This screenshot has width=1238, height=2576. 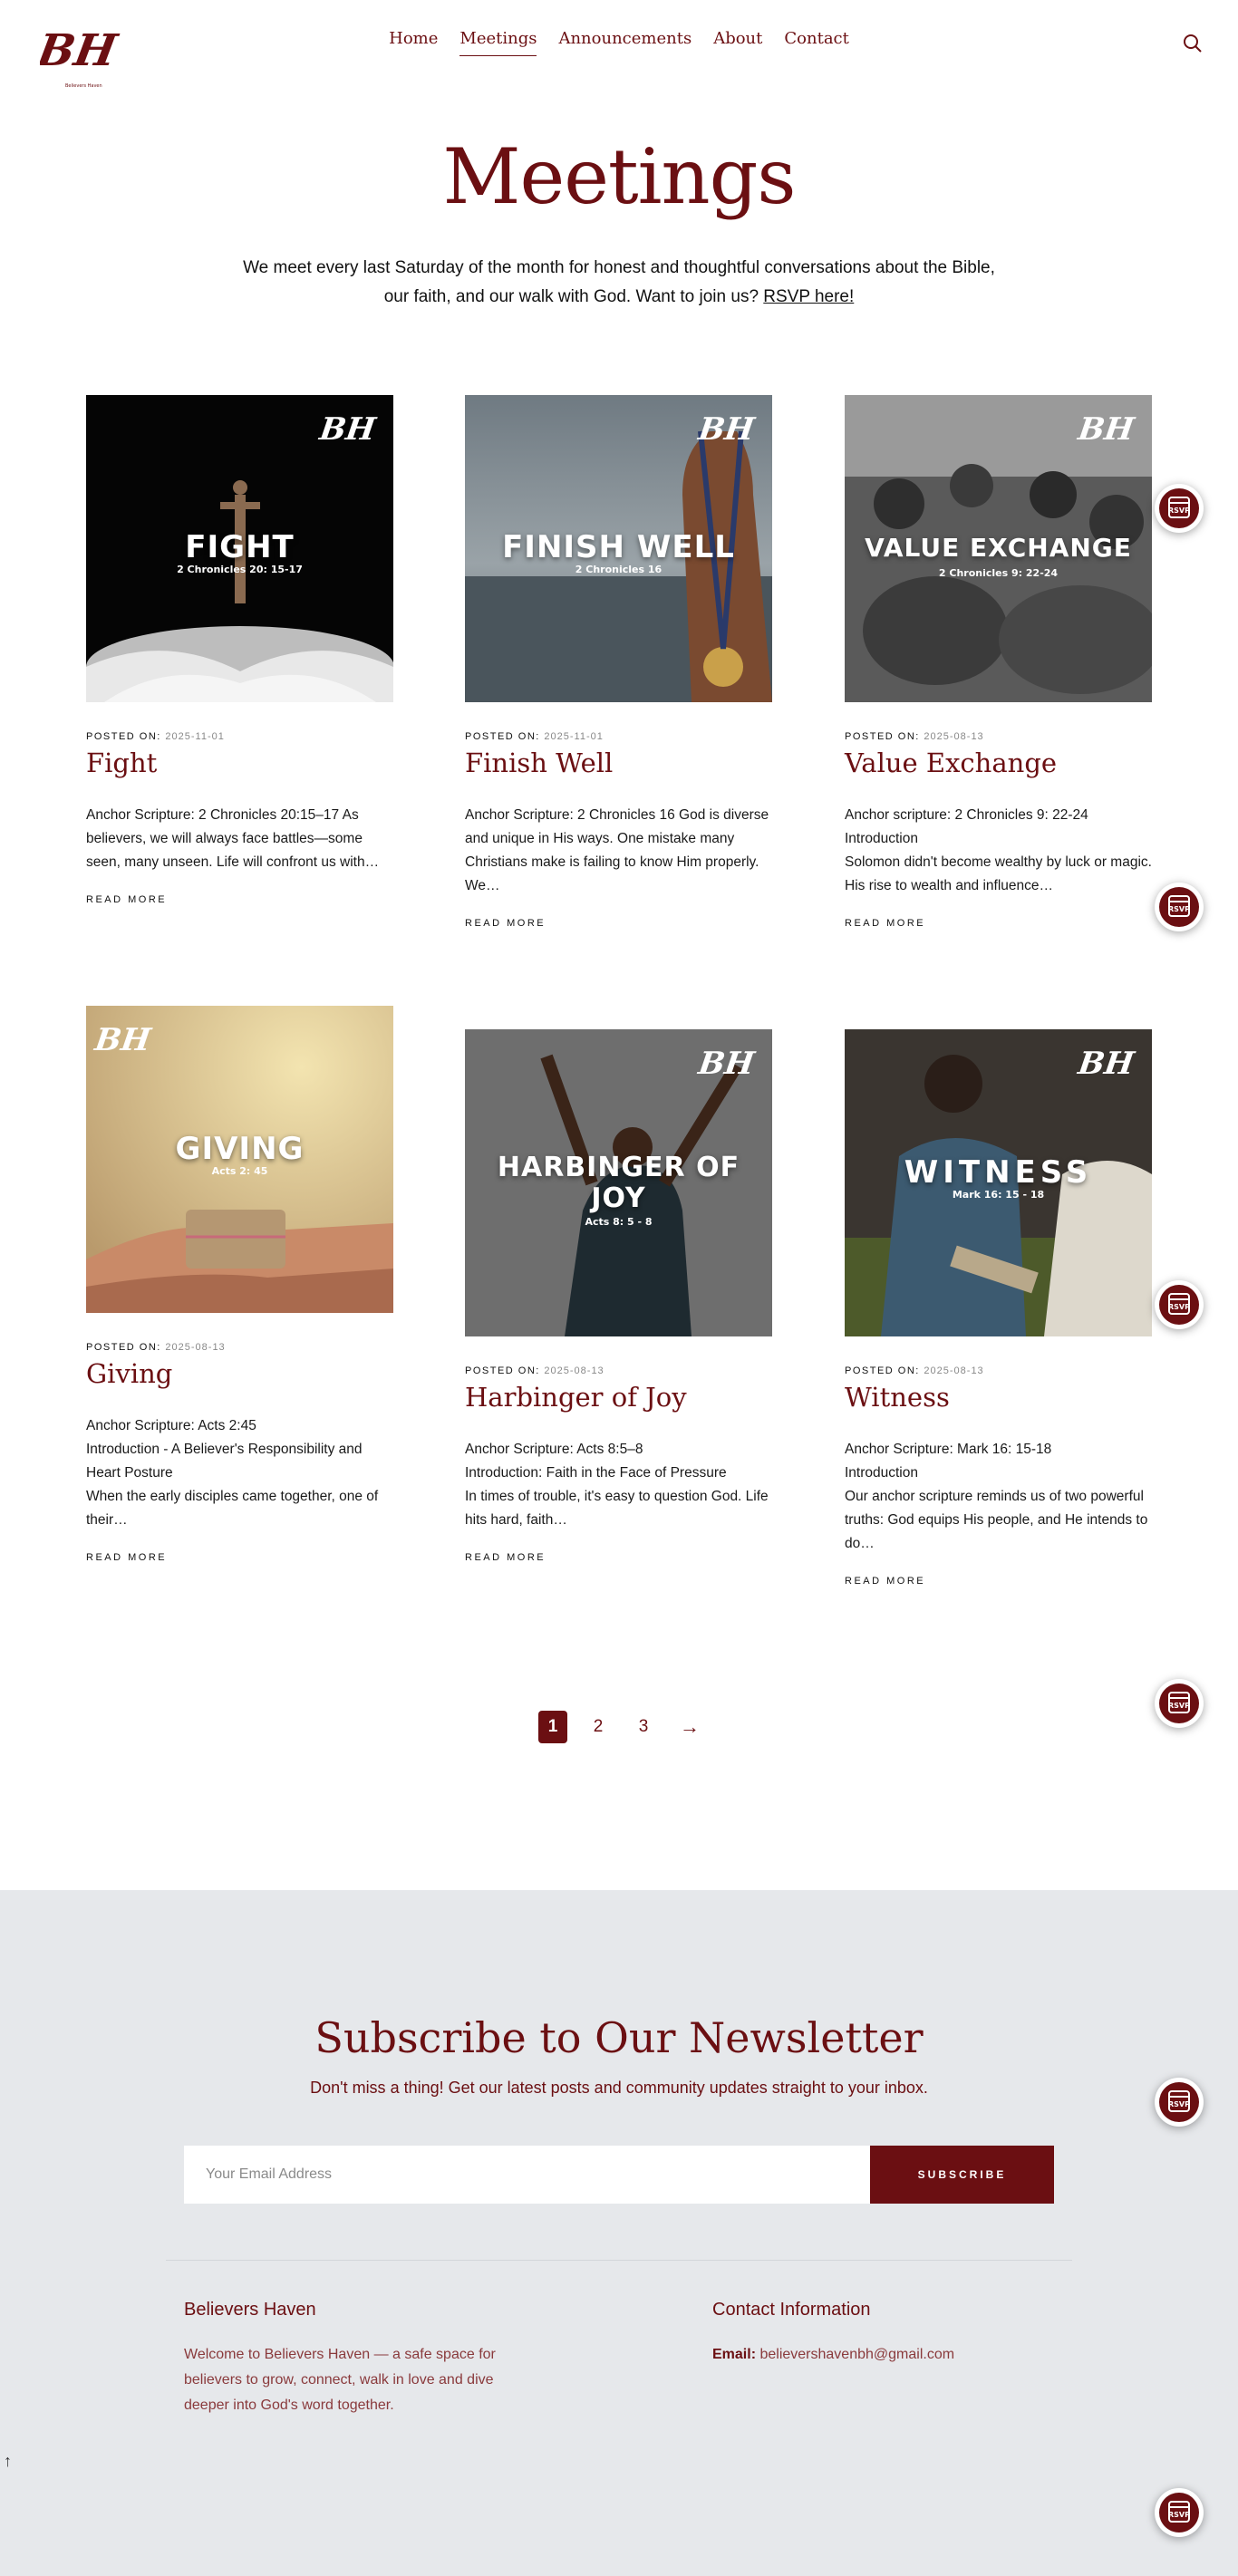 I want to click on page-2-button: 2, so click(x=599, y=1727).